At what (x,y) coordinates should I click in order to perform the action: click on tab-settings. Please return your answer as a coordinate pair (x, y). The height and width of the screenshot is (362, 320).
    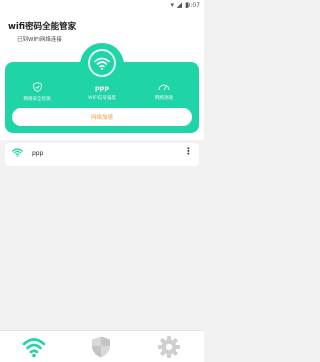
    Looking at the image, I should click on (169, 347).